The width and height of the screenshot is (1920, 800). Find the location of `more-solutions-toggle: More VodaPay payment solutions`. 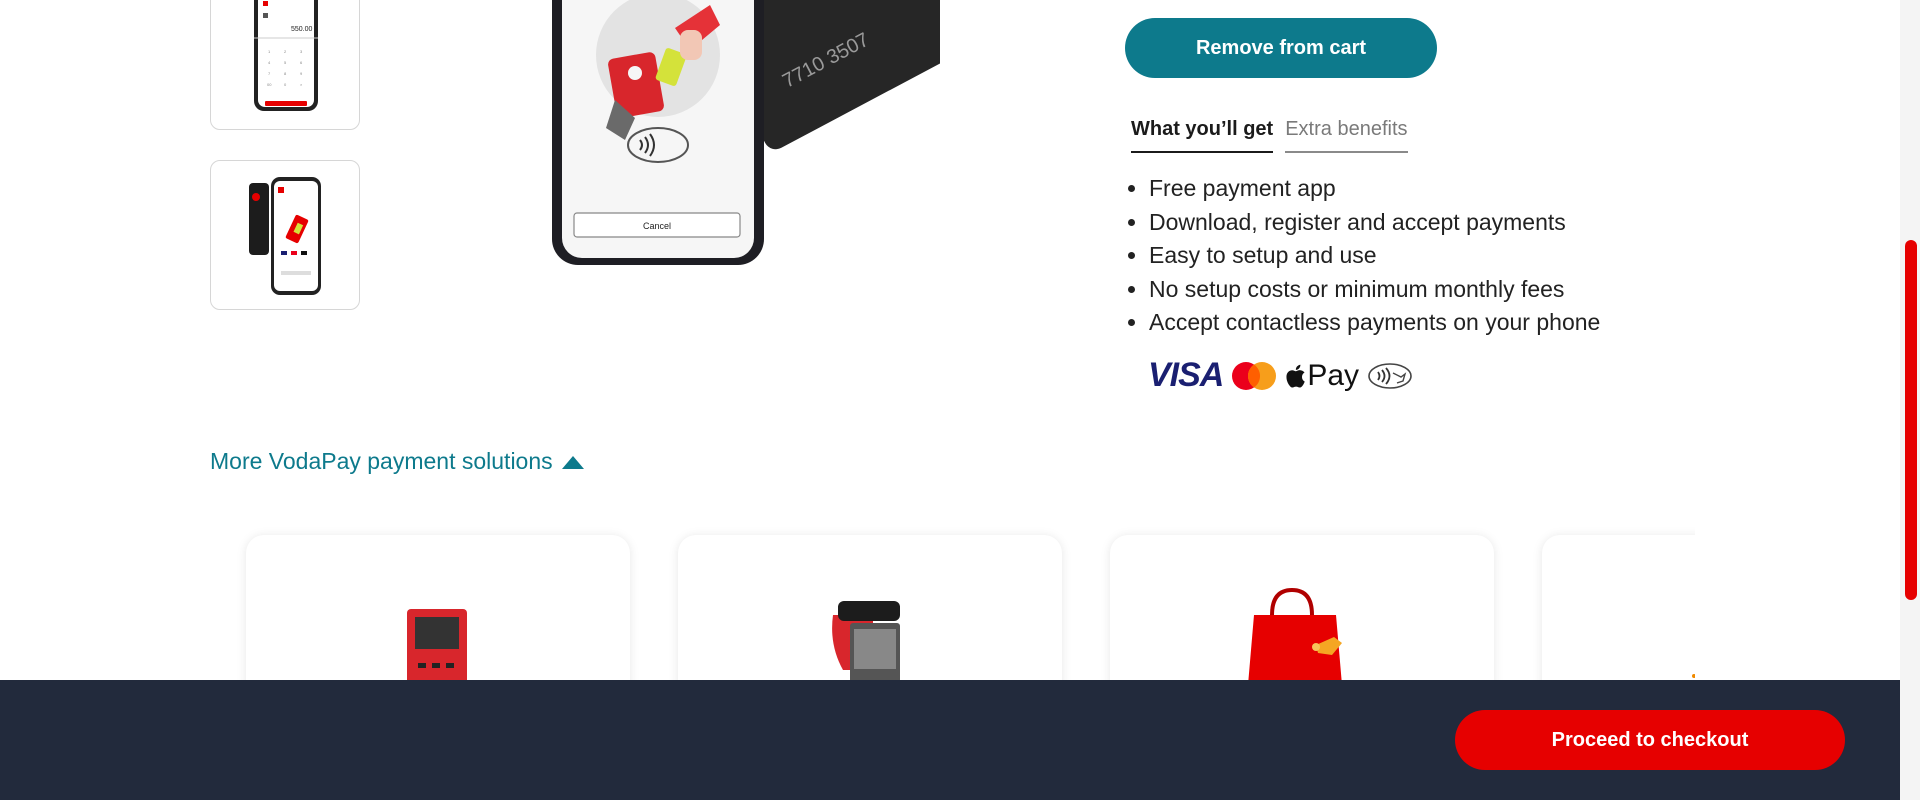

more-solutions-toggle: More VodaPay payment solutions is located at coordinates (397, 461).